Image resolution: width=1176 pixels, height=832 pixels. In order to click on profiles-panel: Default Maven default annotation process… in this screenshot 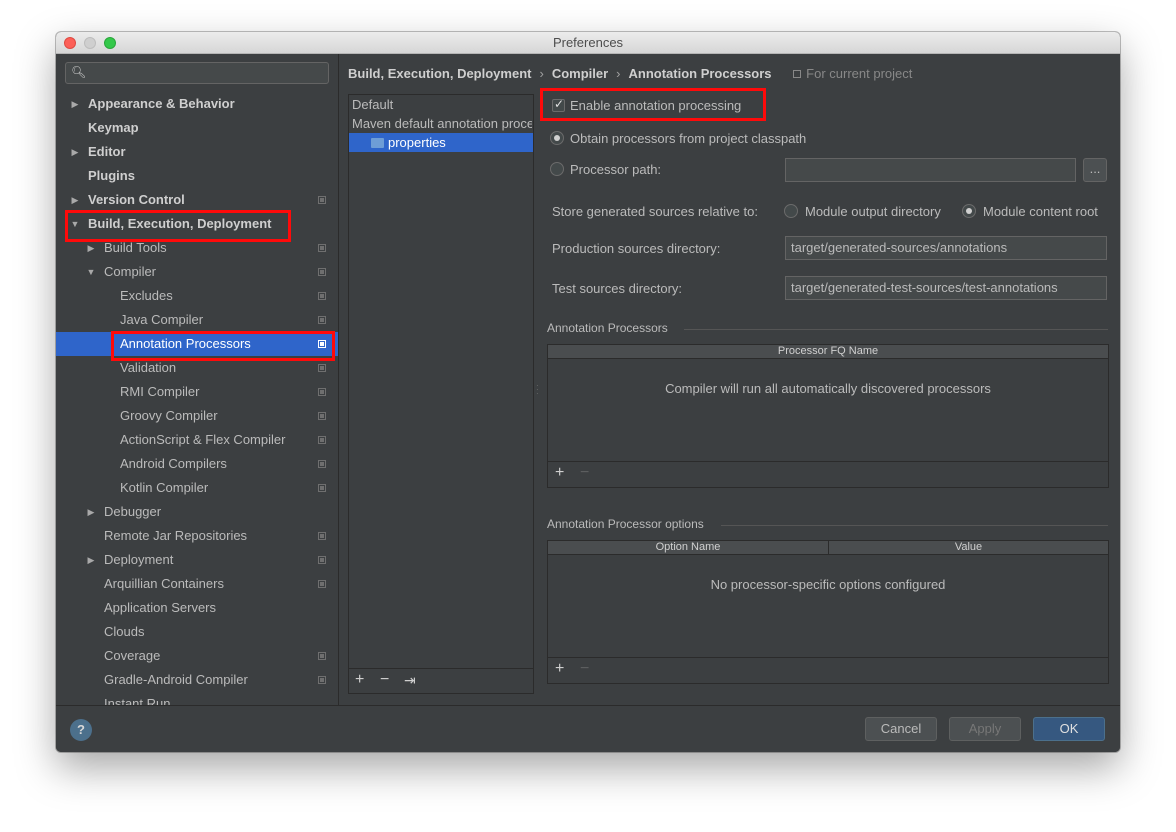, I will do `click(441, 394)`.